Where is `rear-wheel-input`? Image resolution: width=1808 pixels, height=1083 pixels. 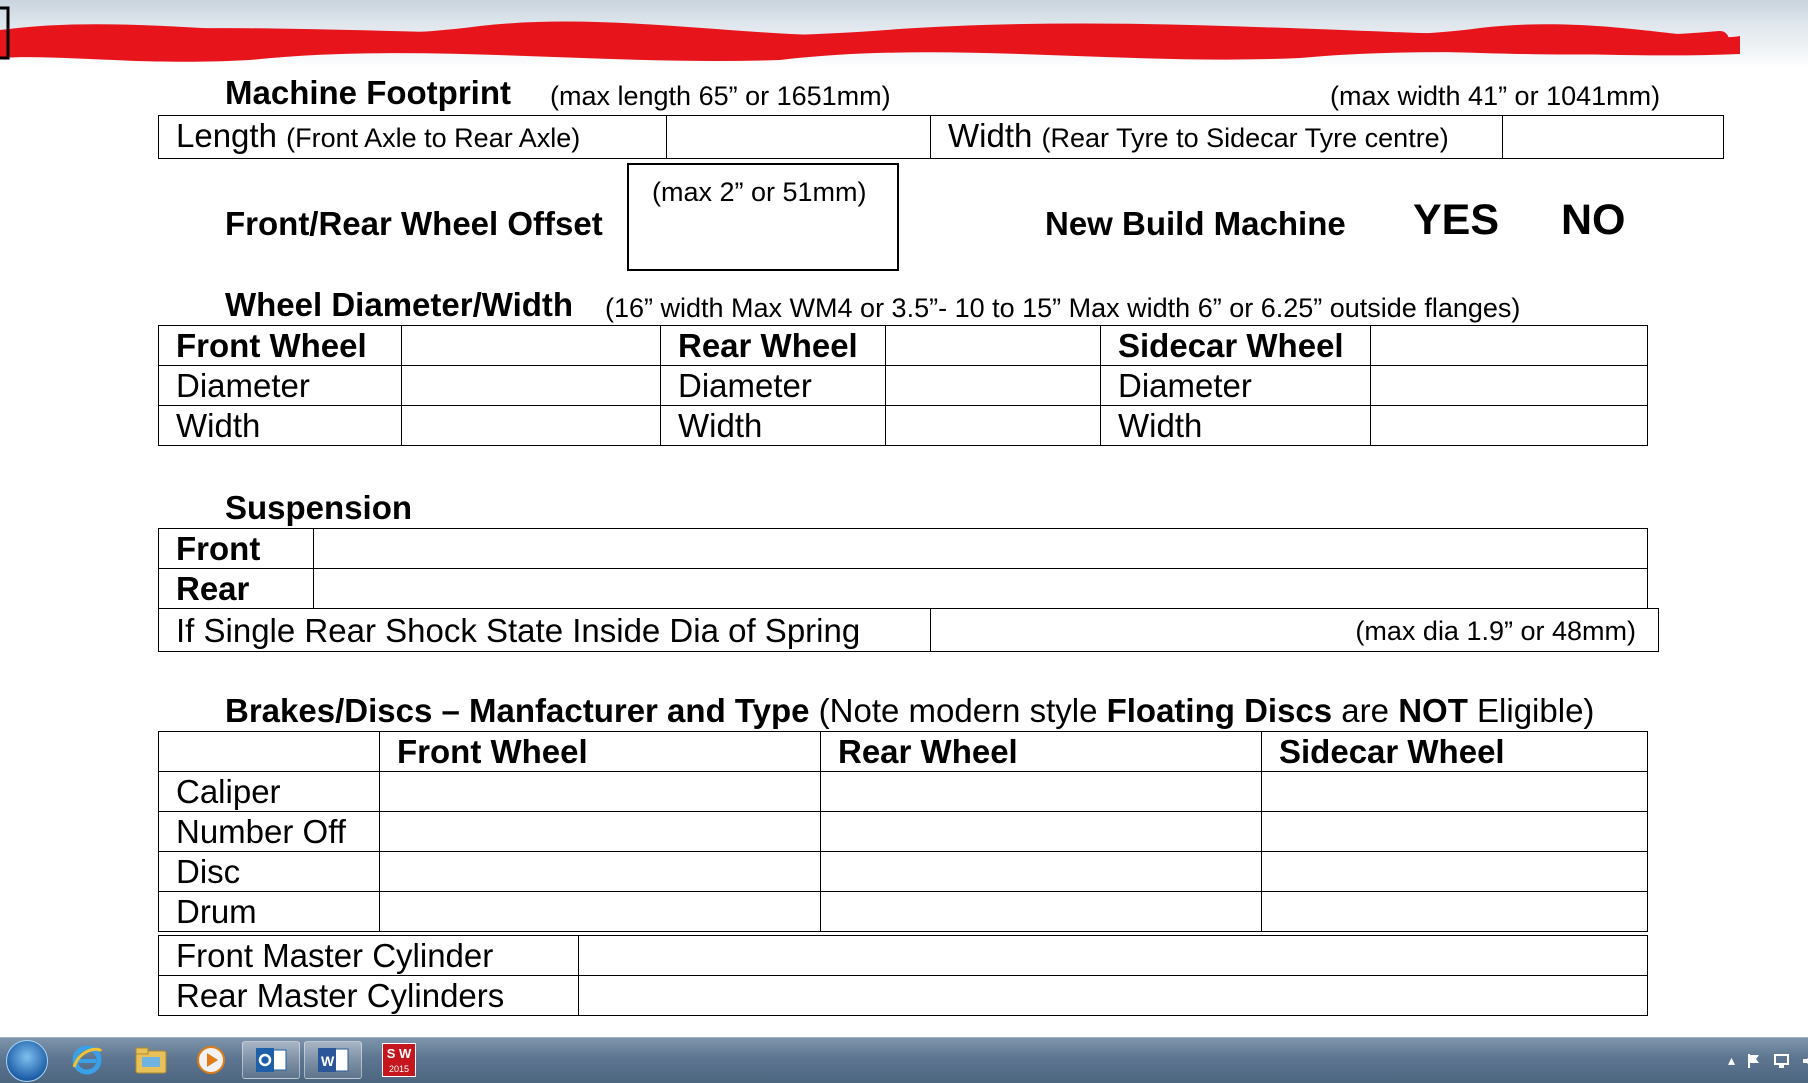
rear-wheel-input is located at coordinates (993, 345).